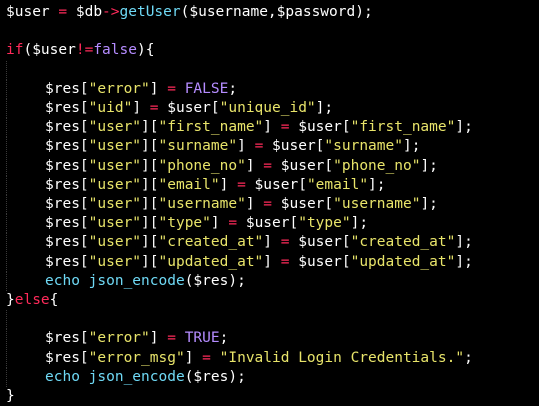 Image resolution: width=539 pixels, height=406 pixels. What do you see at coordinates (80, 50) in the screenshot?
I see `code-line: if($user!=false){` at bounding box center [80, 50].